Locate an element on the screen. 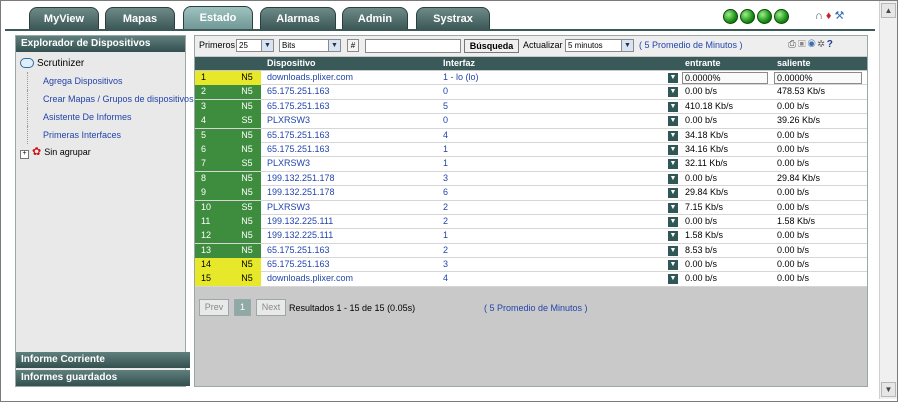 This screenshot has height=402, width=898. link-create-maps: Crear Mapas / Grupos de dispositivos is located at coordinates (110, 99).